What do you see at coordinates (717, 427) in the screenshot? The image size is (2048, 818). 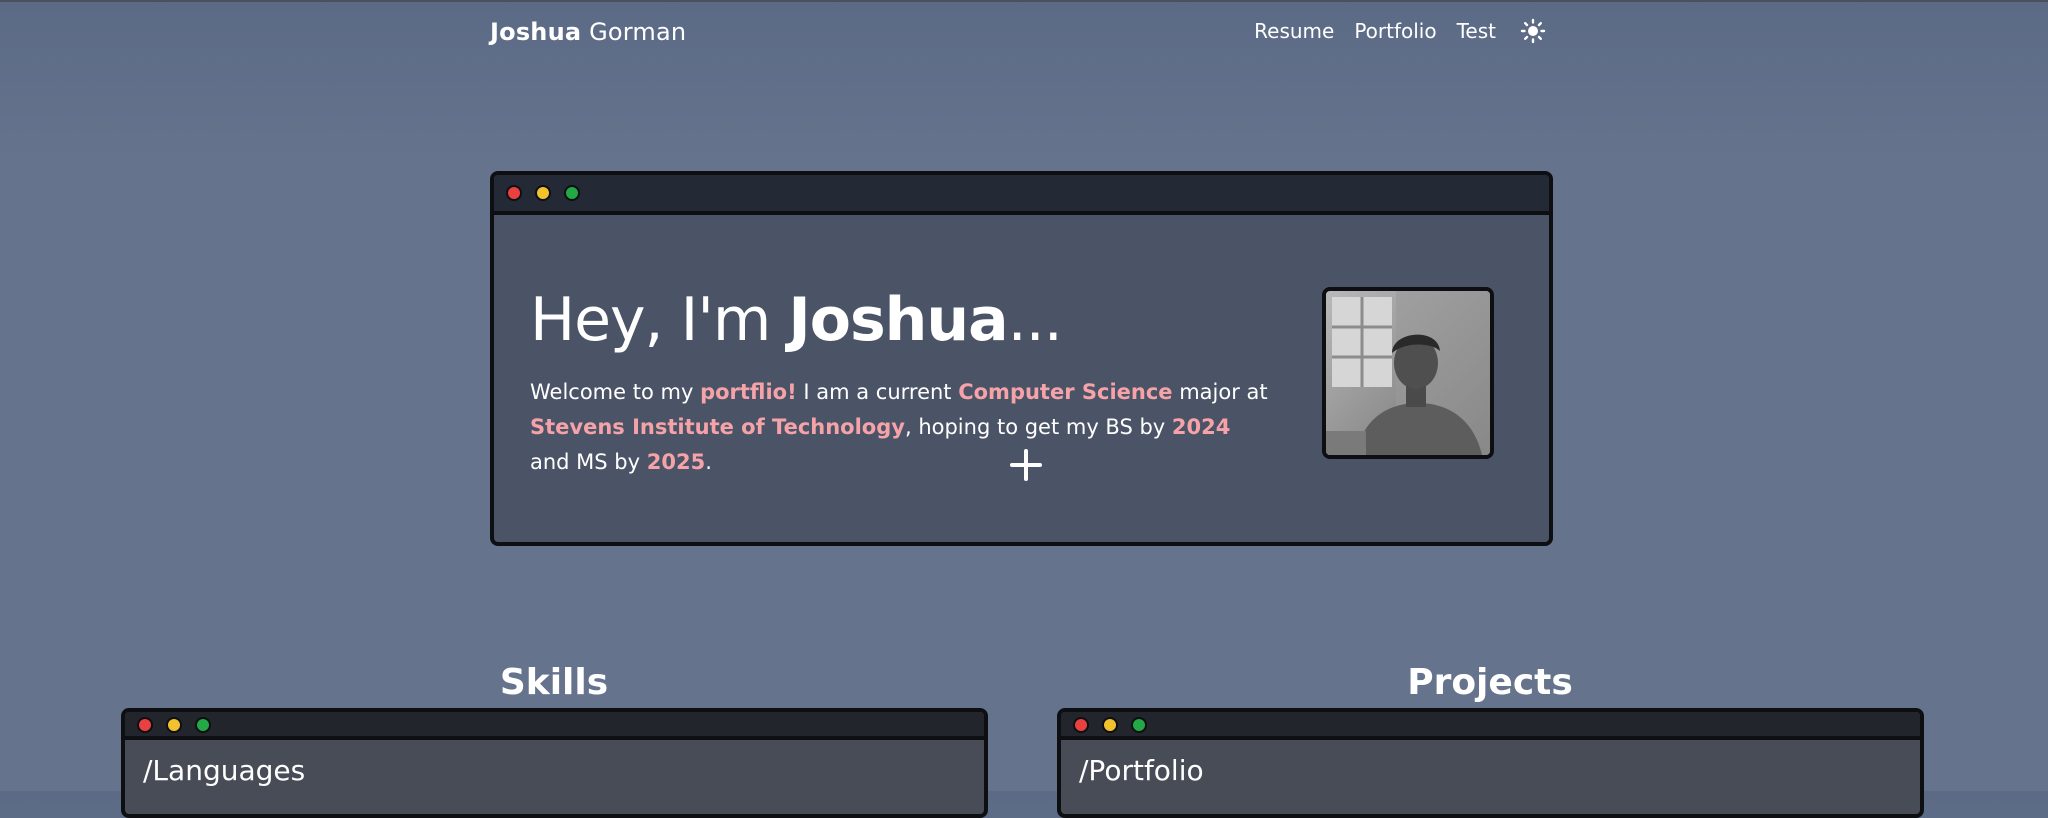 I see `highlight-school: Stevens Institute of Technology` at bounding box center [717, 427].